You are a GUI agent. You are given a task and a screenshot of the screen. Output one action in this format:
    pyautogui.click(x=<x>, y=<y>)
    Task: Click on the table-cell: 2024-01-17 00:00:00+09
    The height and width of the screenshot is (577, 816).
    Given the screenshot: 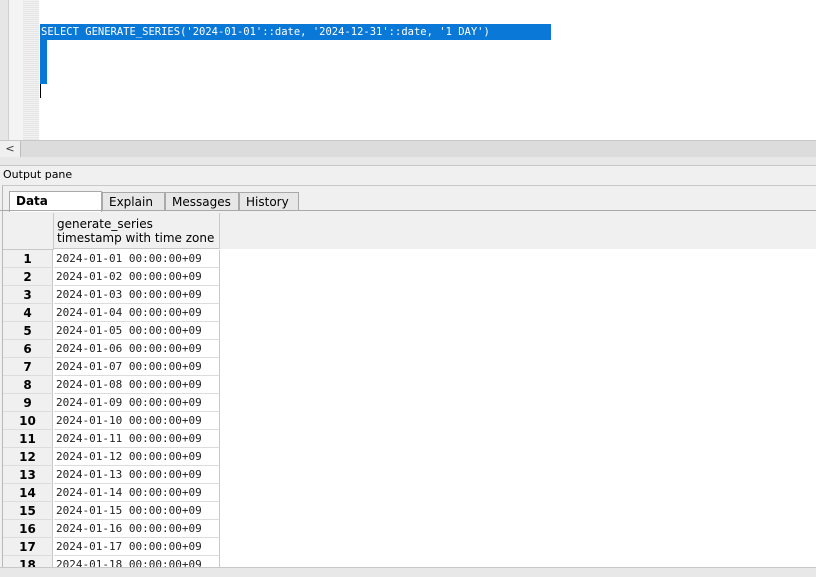 What is the action you would take?
    pyautogui.click(x=137, y=547)
    